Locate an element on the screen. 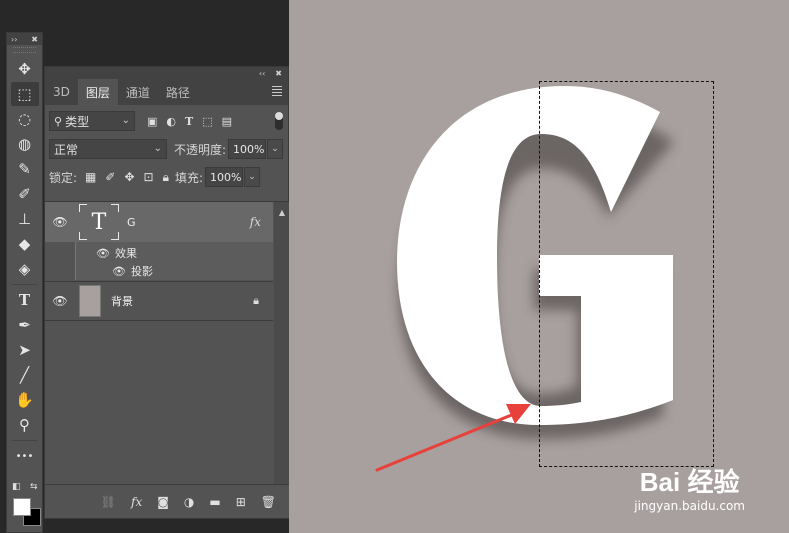 This screenshot has width=789, height=533. drop-shadow-label: 投影 is located at coordinates (141, 271).